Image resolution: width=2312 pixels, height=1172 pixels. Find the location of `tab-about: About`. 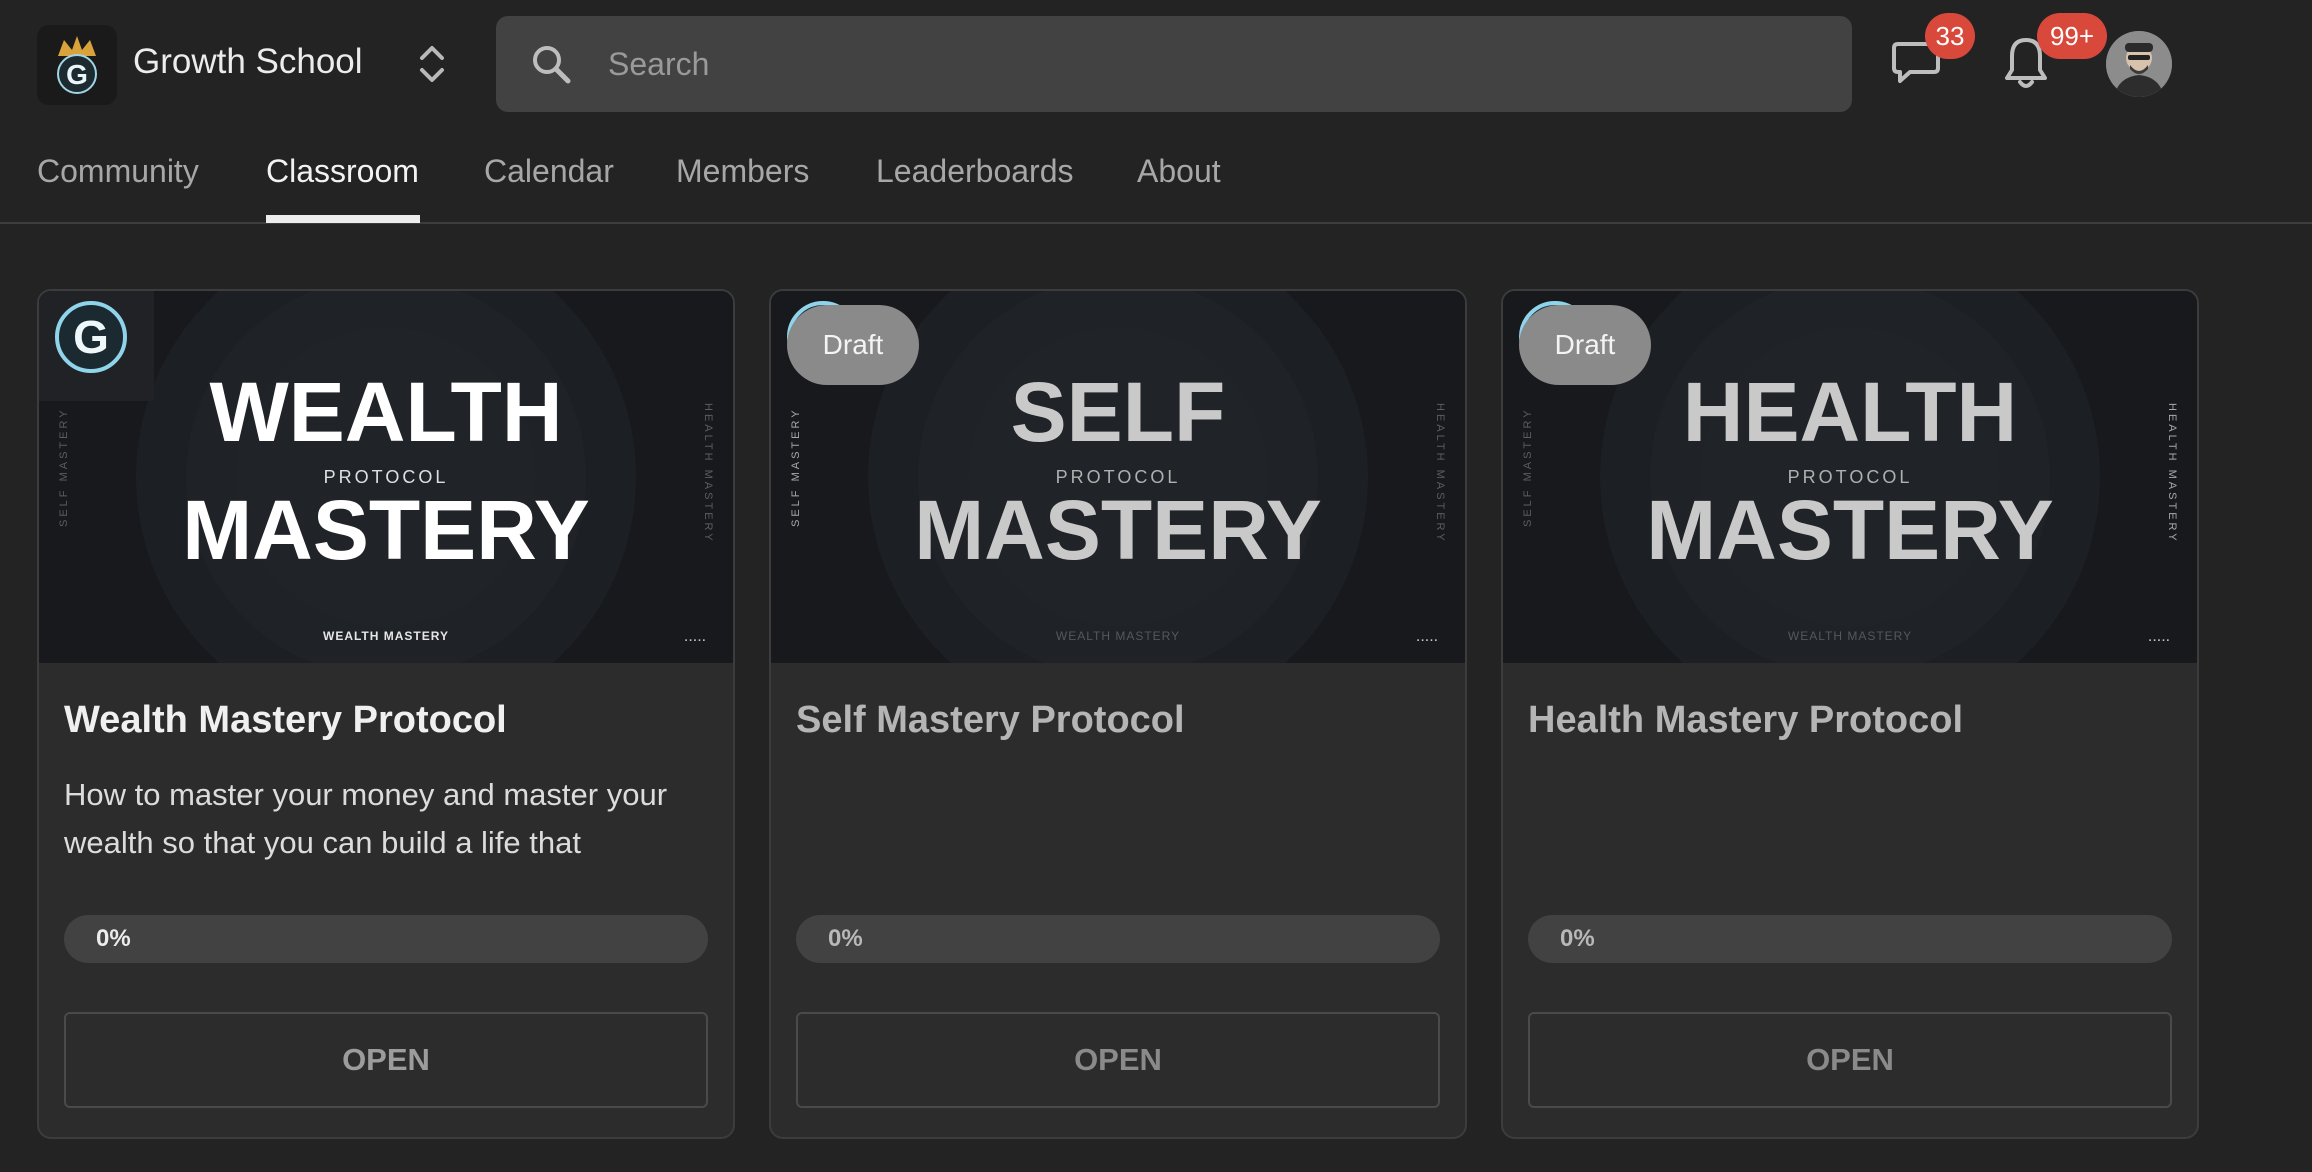

tab-about: About is located at coordinates (1179, 171).